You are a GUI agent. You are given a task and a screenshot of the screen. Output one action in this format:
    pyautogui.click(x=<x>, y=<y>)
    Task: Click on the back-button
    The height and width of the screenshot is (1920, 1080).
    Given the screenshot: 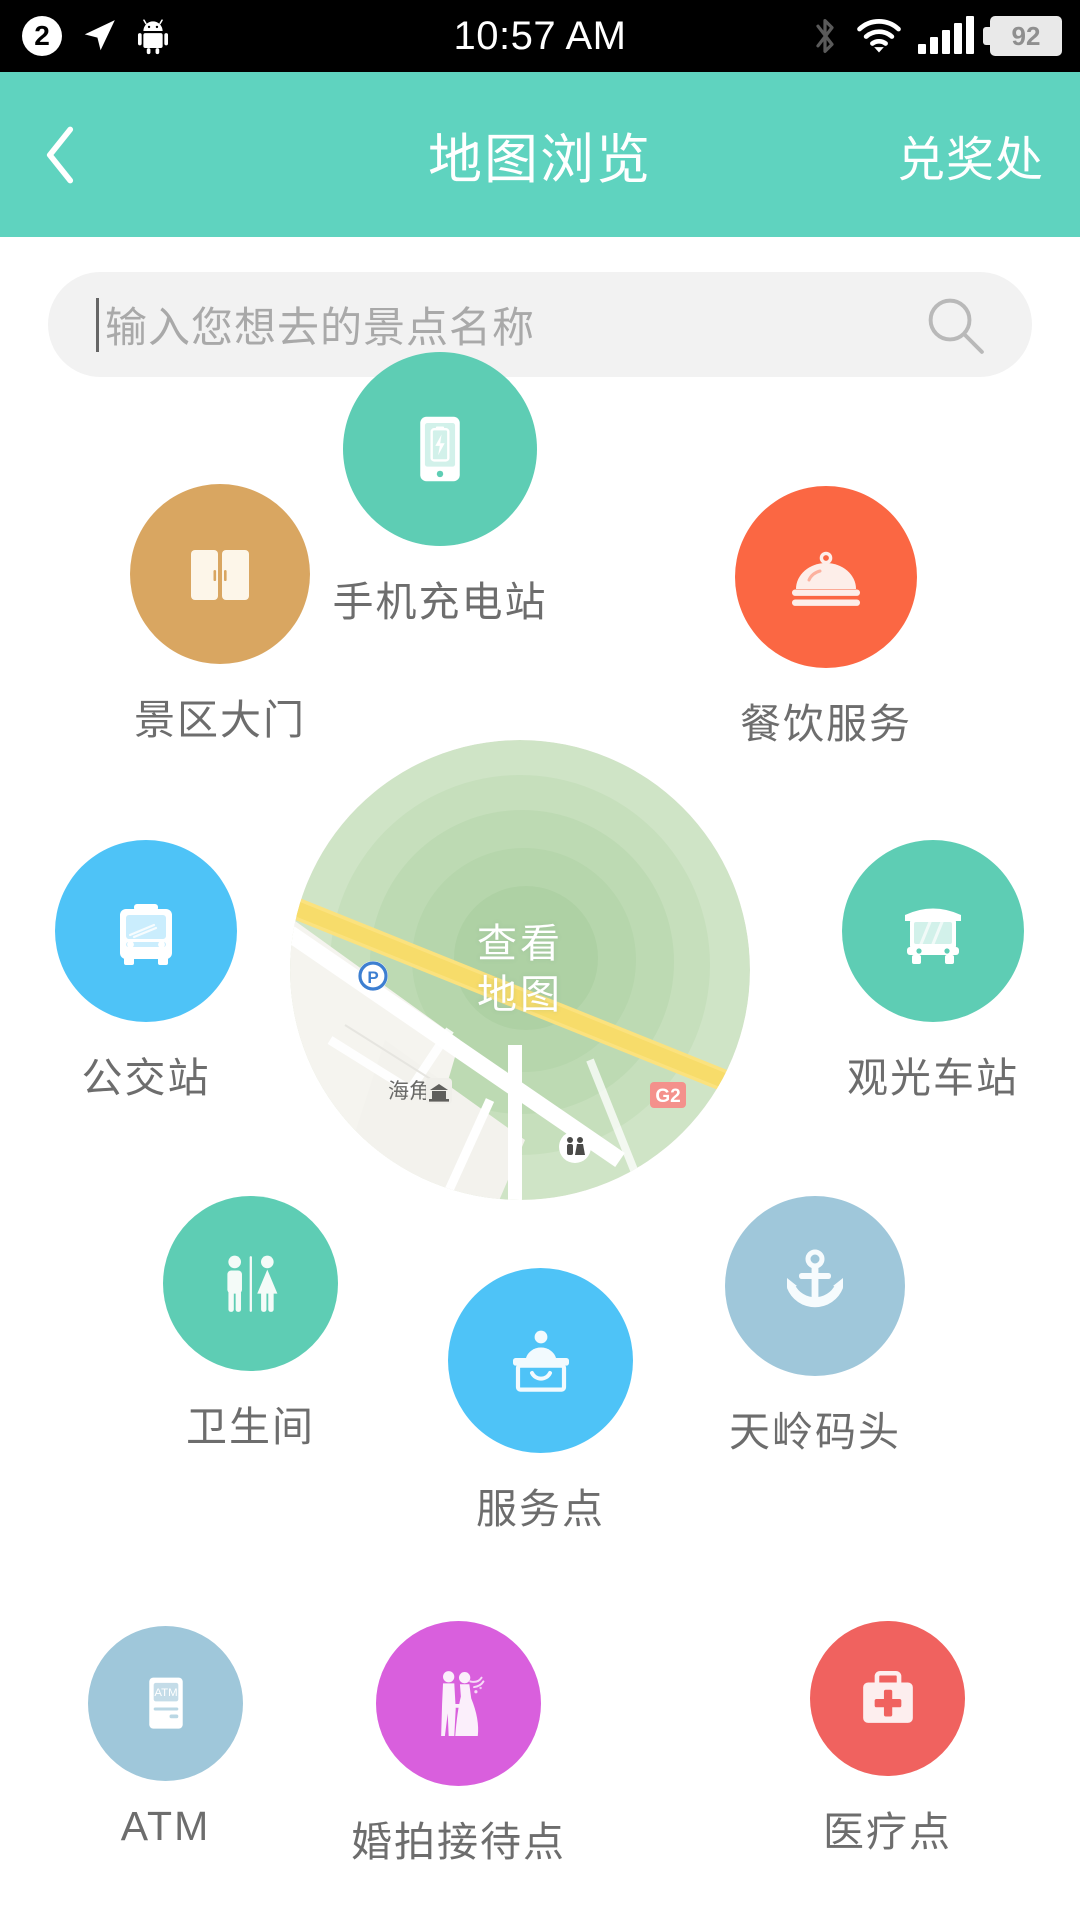 What is the action you would take?
    pyautogui.click(x=60, y=154)
    